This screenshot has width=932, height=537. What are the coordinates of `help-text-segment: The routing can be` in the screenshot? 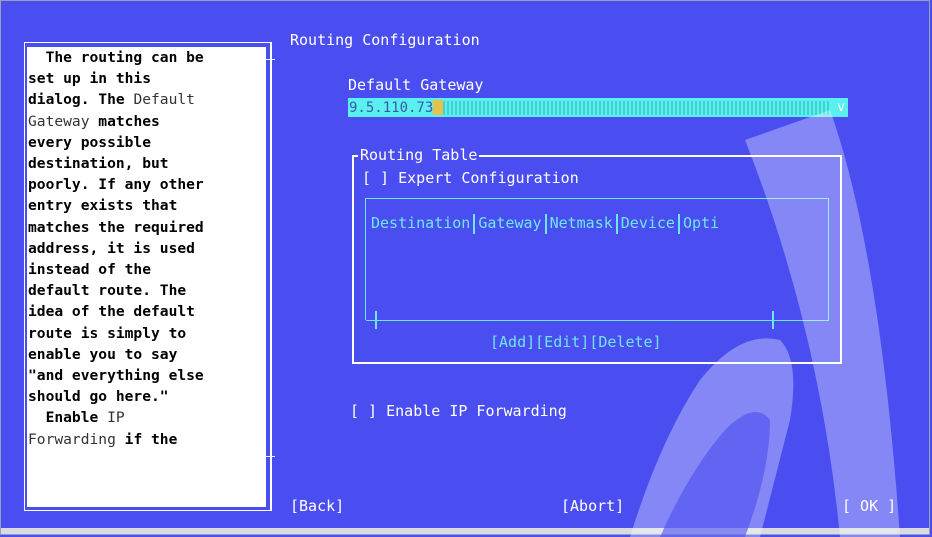 It's located at (116, 57).